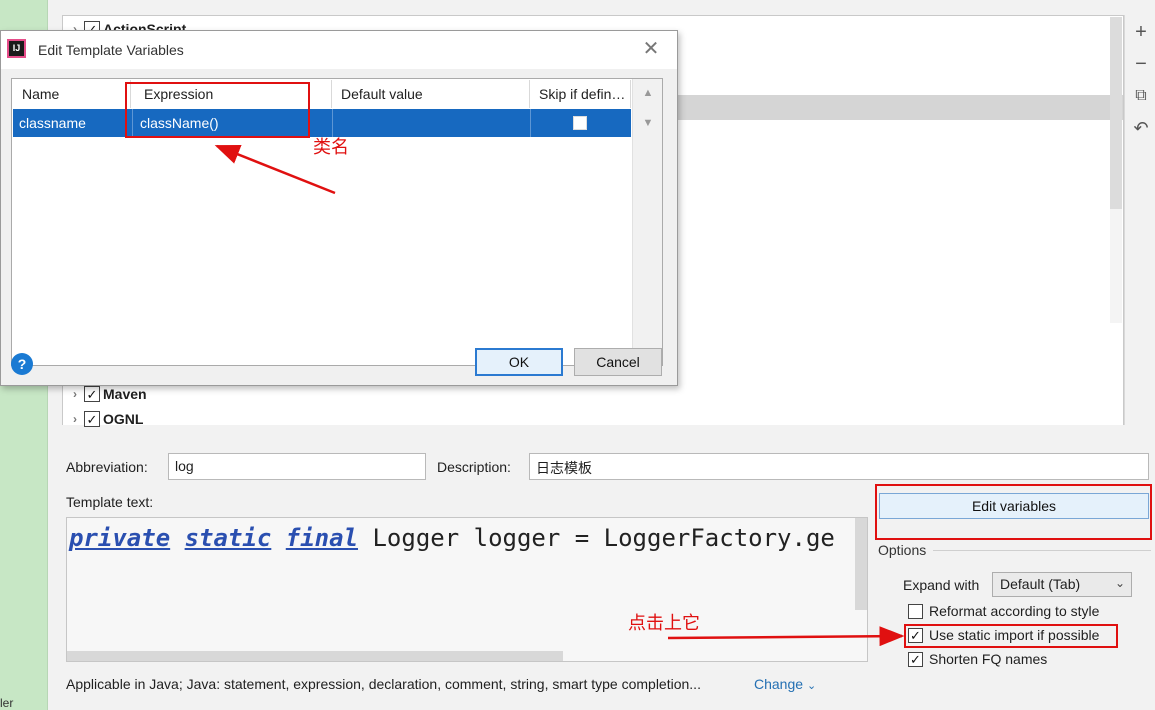  What do you see at coordinates (16, 48) in the screenshot?
I see `intellij-logo-icon: IJ` at bounding box center [16, 48].